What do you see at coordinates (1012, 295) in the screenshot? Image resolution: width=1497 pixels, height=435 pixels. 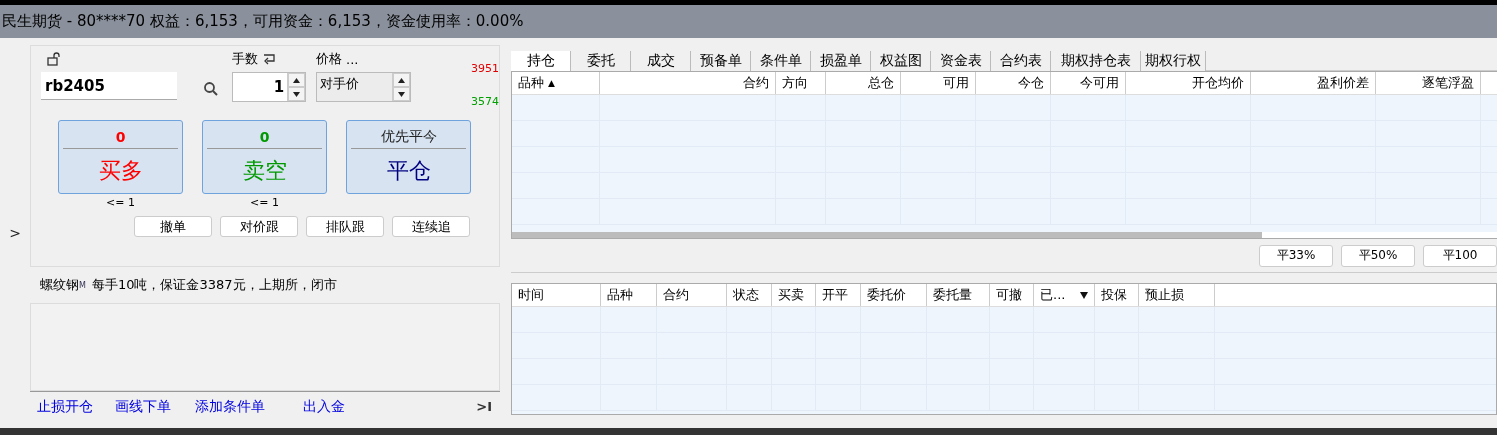 I see `column-header: 可撤` at bounding box center [1012, 295].